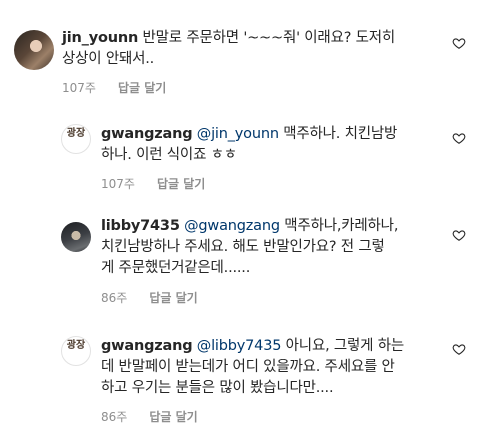 The width and height of the screenshot is (480, 437). Describe the element at coordinates (237, 346) in the screenshot. I see `mention-link: @libby7435` at that location.